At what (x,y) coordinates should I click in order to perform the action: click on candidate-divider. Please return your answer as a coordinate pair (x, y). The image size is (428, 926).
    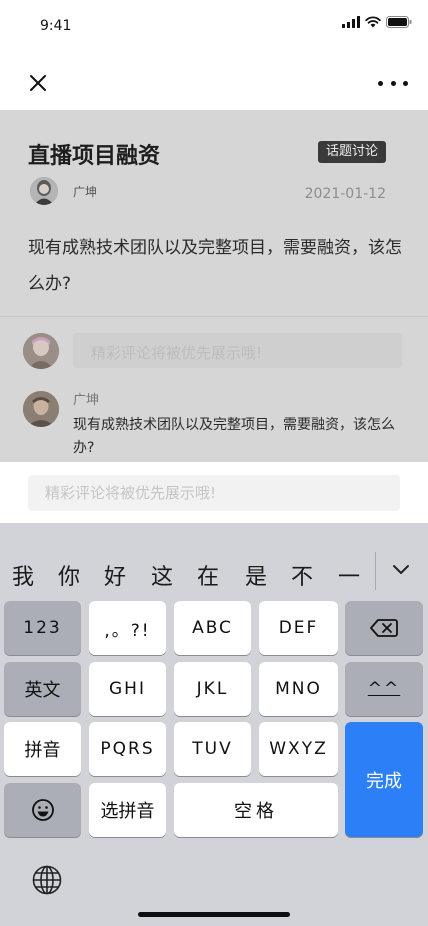
    Looking at the image, I should click on (375, 571).